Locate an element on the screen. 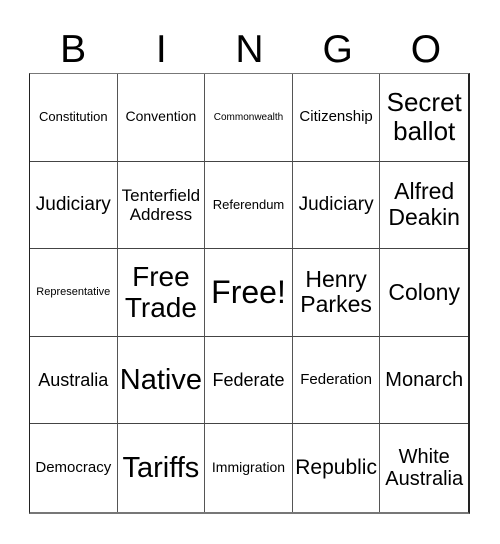 The height and width of the screenshot is (544, 500). bingo-cell free-space: Free! is located at coordinates (249, 293).